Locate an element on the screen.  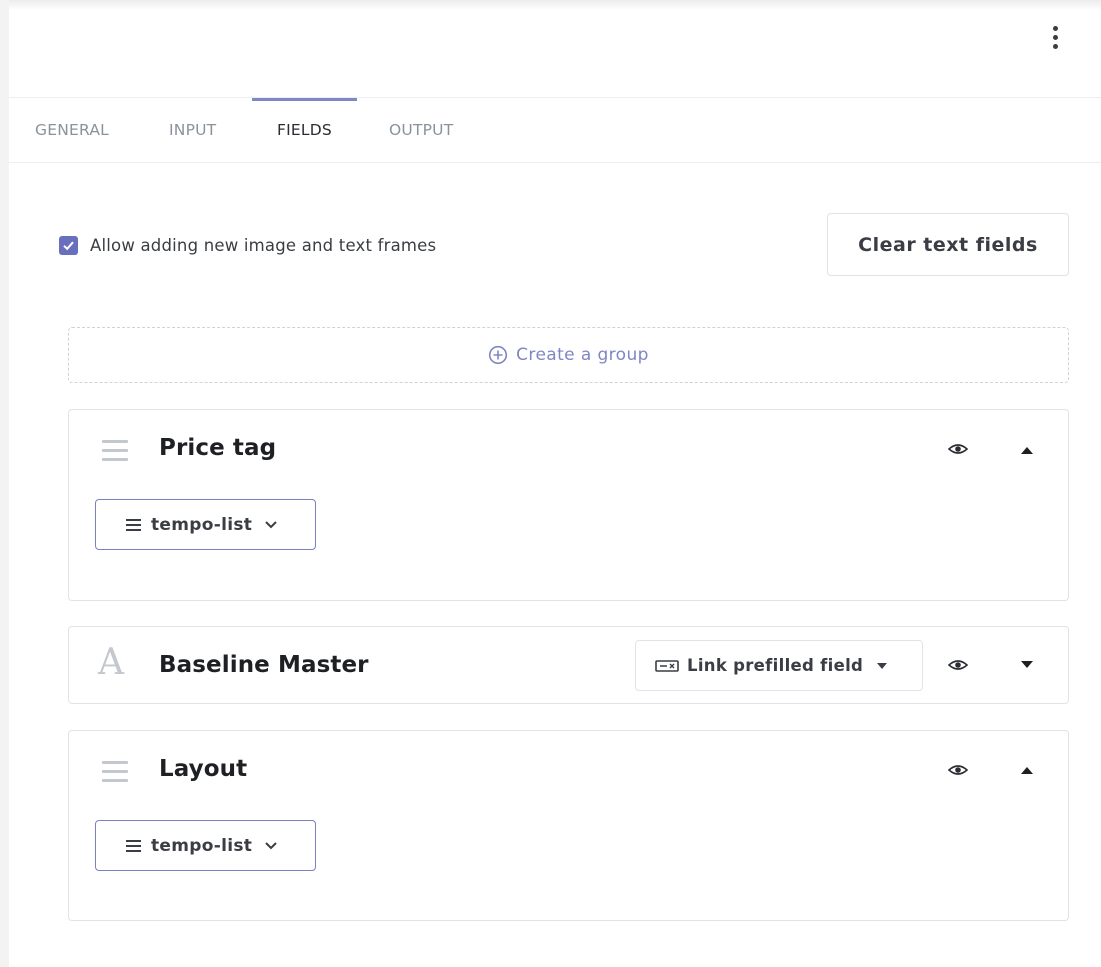
card-title: Price tag is located at coordinates (218, 448).